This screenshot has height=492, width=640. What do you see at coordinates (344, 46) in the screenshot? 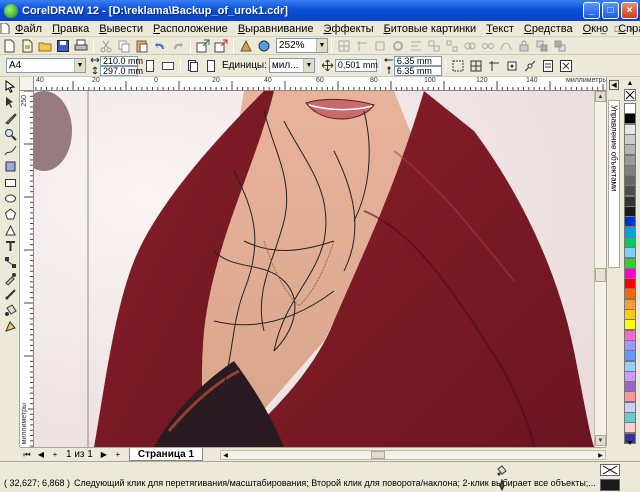
I see `snap-to-grid-icon` at bounding box center [344, 46].